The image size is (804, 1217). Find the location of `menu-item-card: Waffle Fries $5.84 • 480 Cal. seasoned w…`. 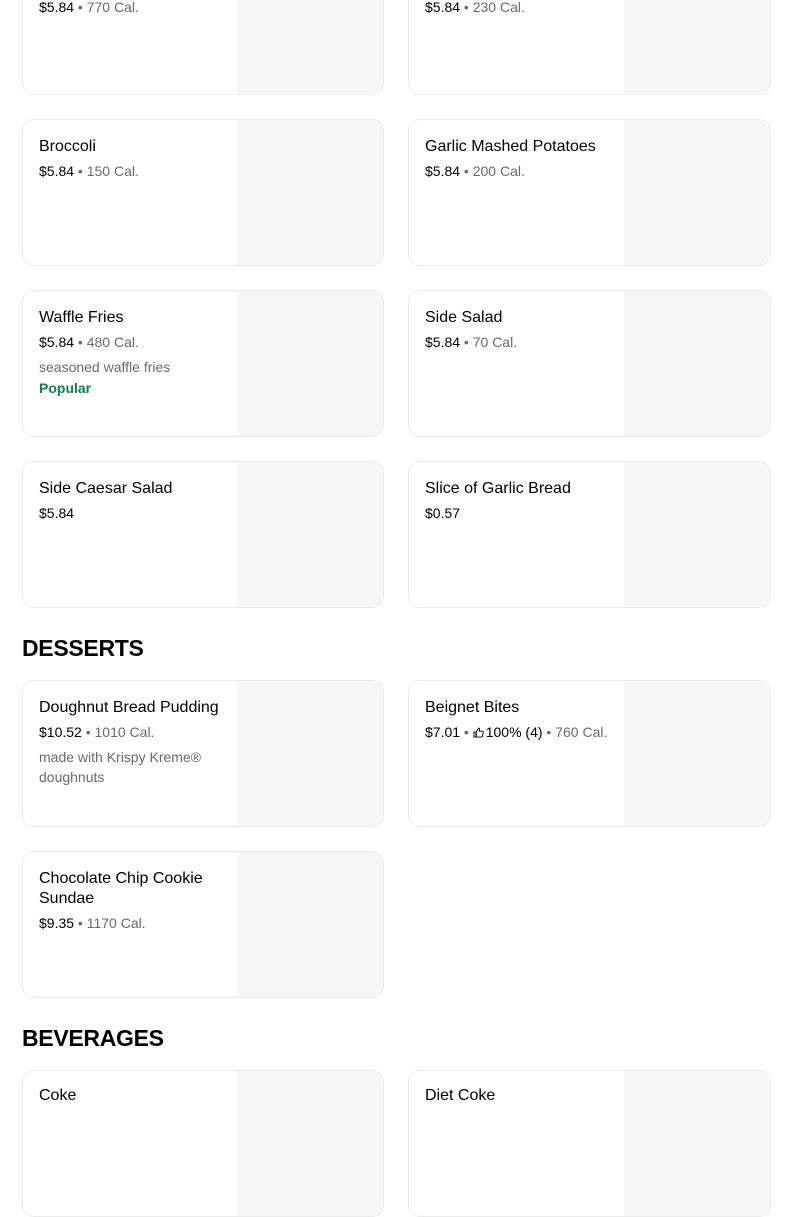

menu-item-card: Waffle Fries $5.84 • 480 Cal. seasoned w… is located at coordinates (203, 363).